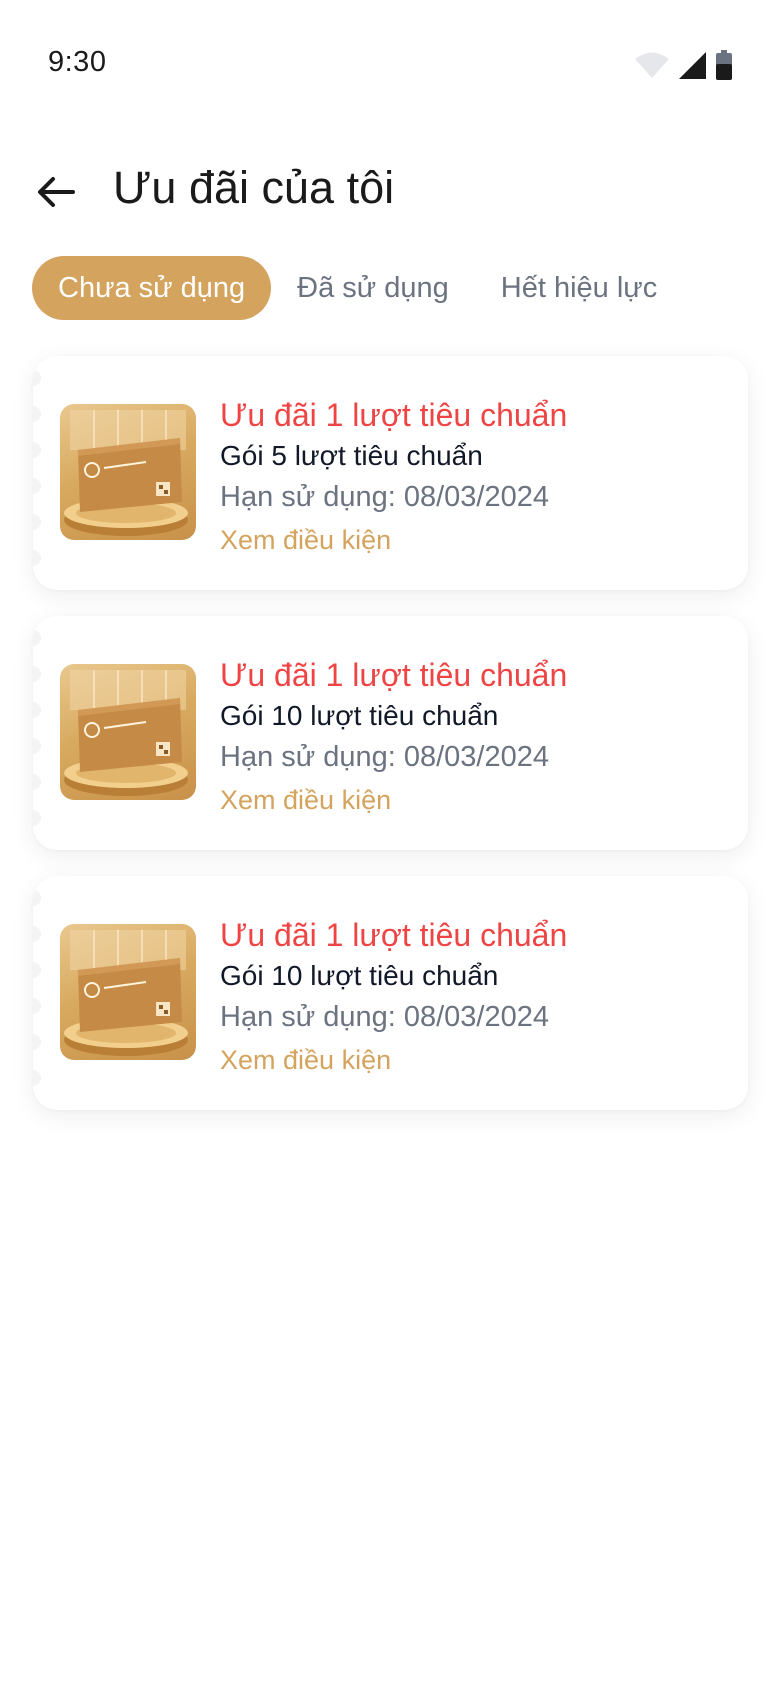  What do you see at coordinates (351, 455) in the screenshot?
I see `voucher-package: Gói 5 lượt tiêu chuẩn` at bounding box center [351, 455].